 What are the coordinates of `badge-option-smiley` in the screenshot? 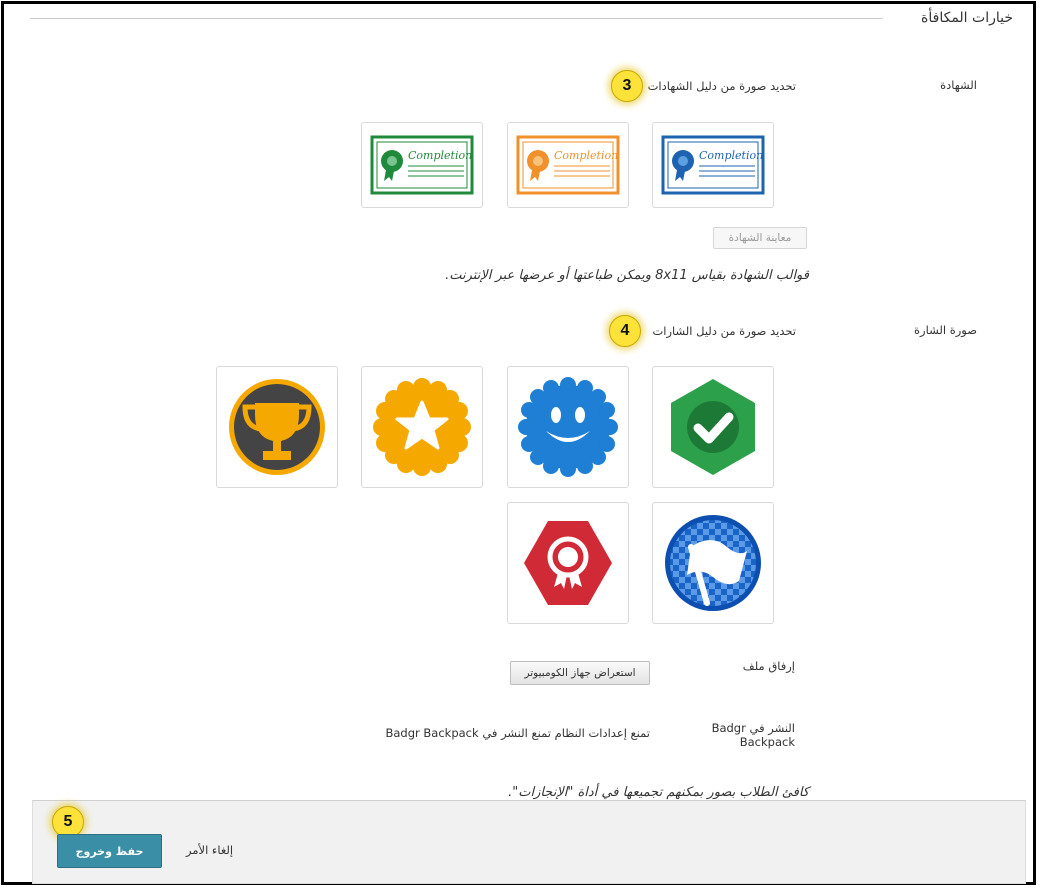 It's located at (568, 427).